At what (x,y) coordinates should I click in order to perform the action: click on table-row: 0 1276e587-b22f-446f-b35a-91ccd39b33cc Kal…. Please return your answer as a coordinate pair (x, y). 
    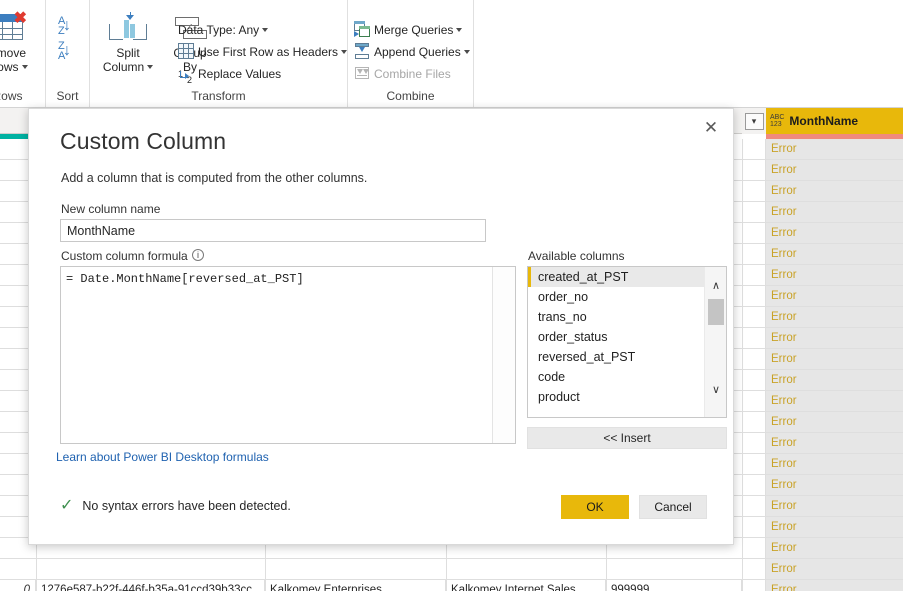
    Looking at the image, I should click on (451, 585).